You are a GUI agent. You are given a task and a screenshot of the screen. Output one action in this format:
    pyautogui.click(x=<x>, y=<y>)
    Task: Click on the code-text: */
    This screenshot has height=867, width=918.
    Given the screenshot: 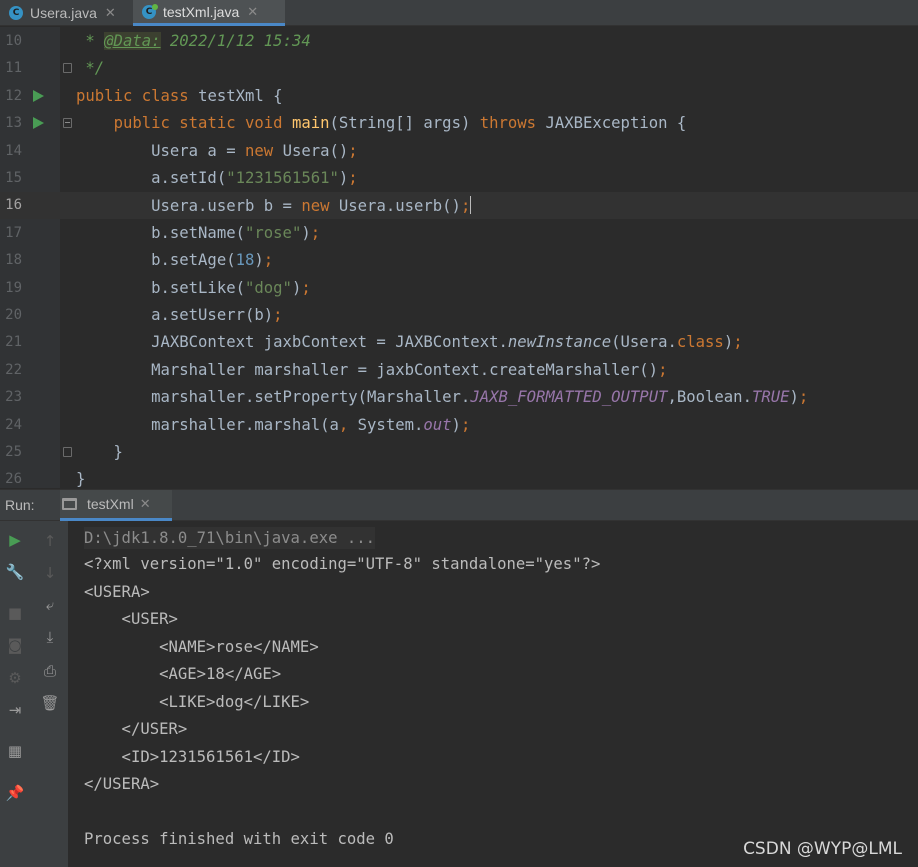 What is the action you would take?
    pyautogui.click(x=90, y=68)
    